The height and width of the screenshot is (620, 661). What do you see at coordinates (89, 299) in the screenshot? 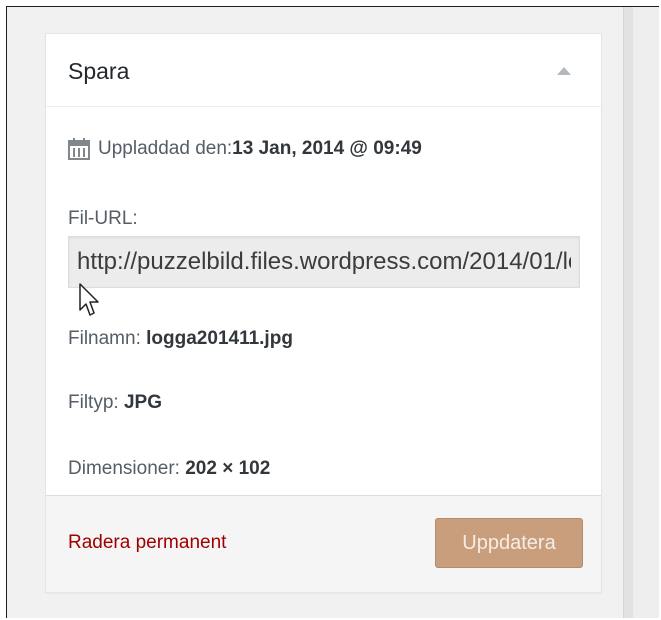
I see `mouse-pointer-icon` at bounding box center [89, 299].